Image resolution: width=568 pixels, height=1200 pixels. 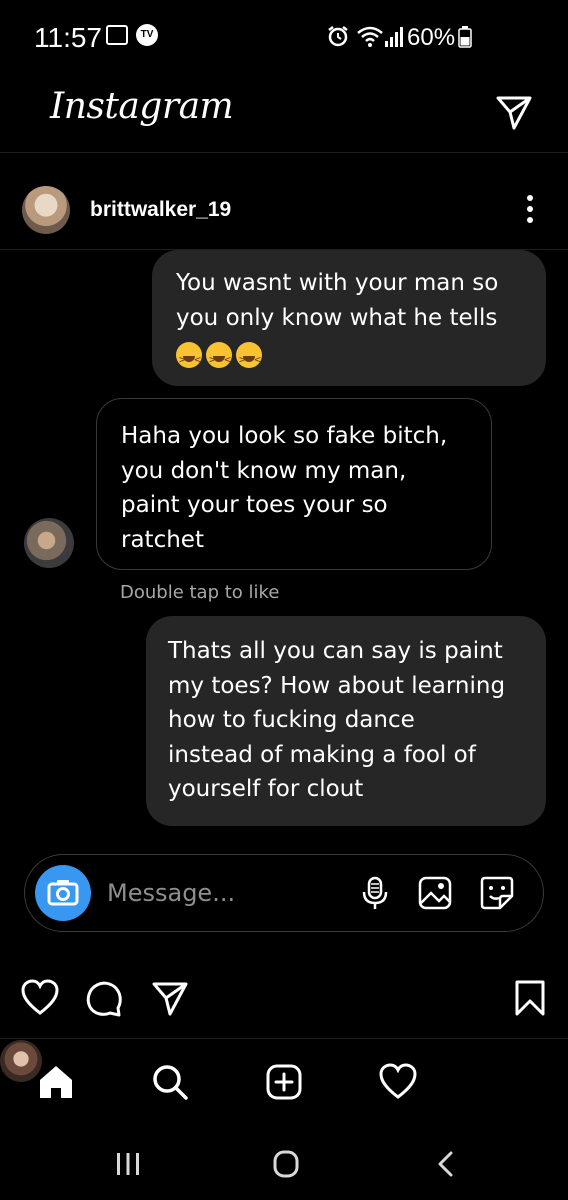 I want to click on post-actions, so click(x=284, y=998).